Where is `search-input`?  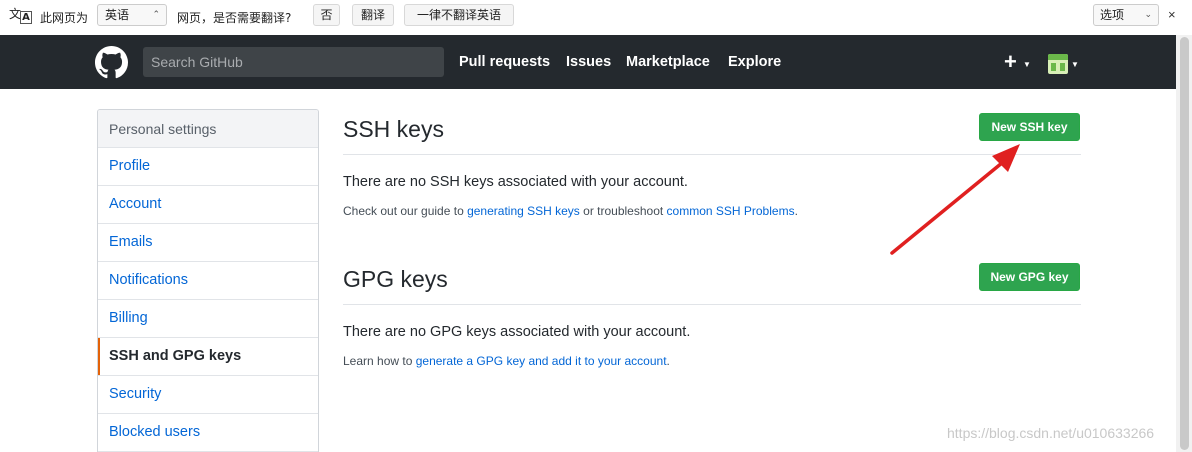 search-input is located at coordinates (293, 62).